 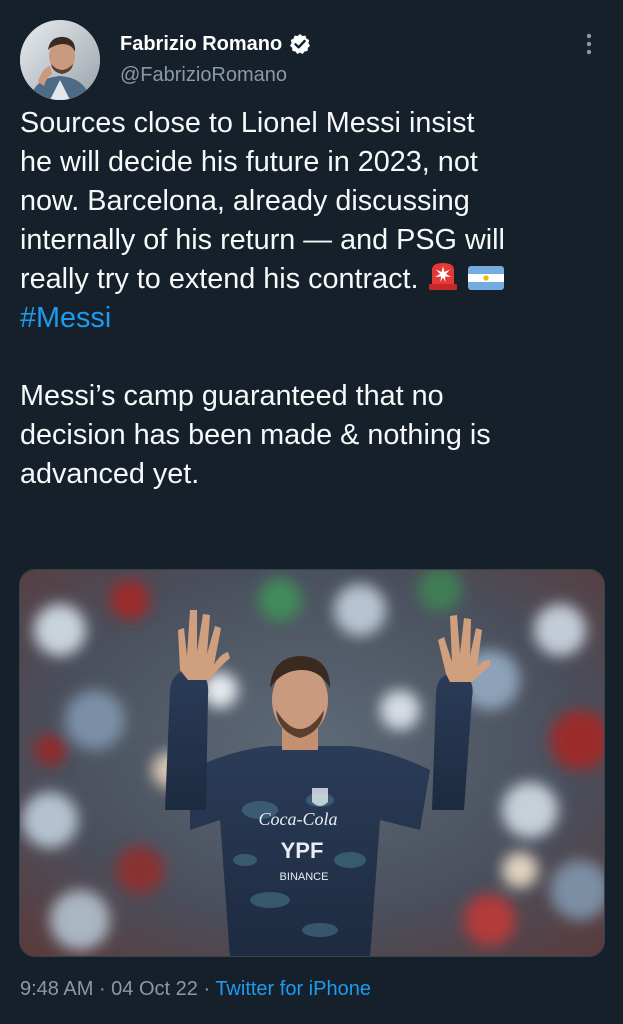 I want to click on verified-badge-icon, so click(x=300, y=44).